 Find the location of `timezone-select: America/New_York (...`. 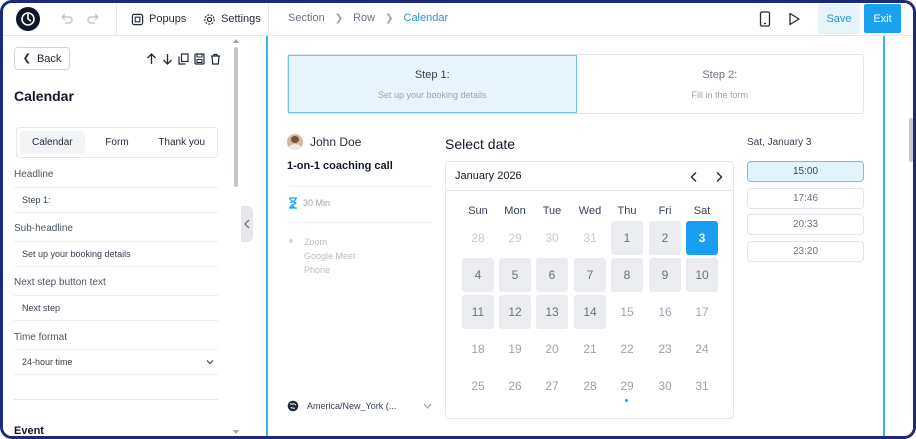

timezone-select: America/New_York (... is located at coordinates (341, 406).